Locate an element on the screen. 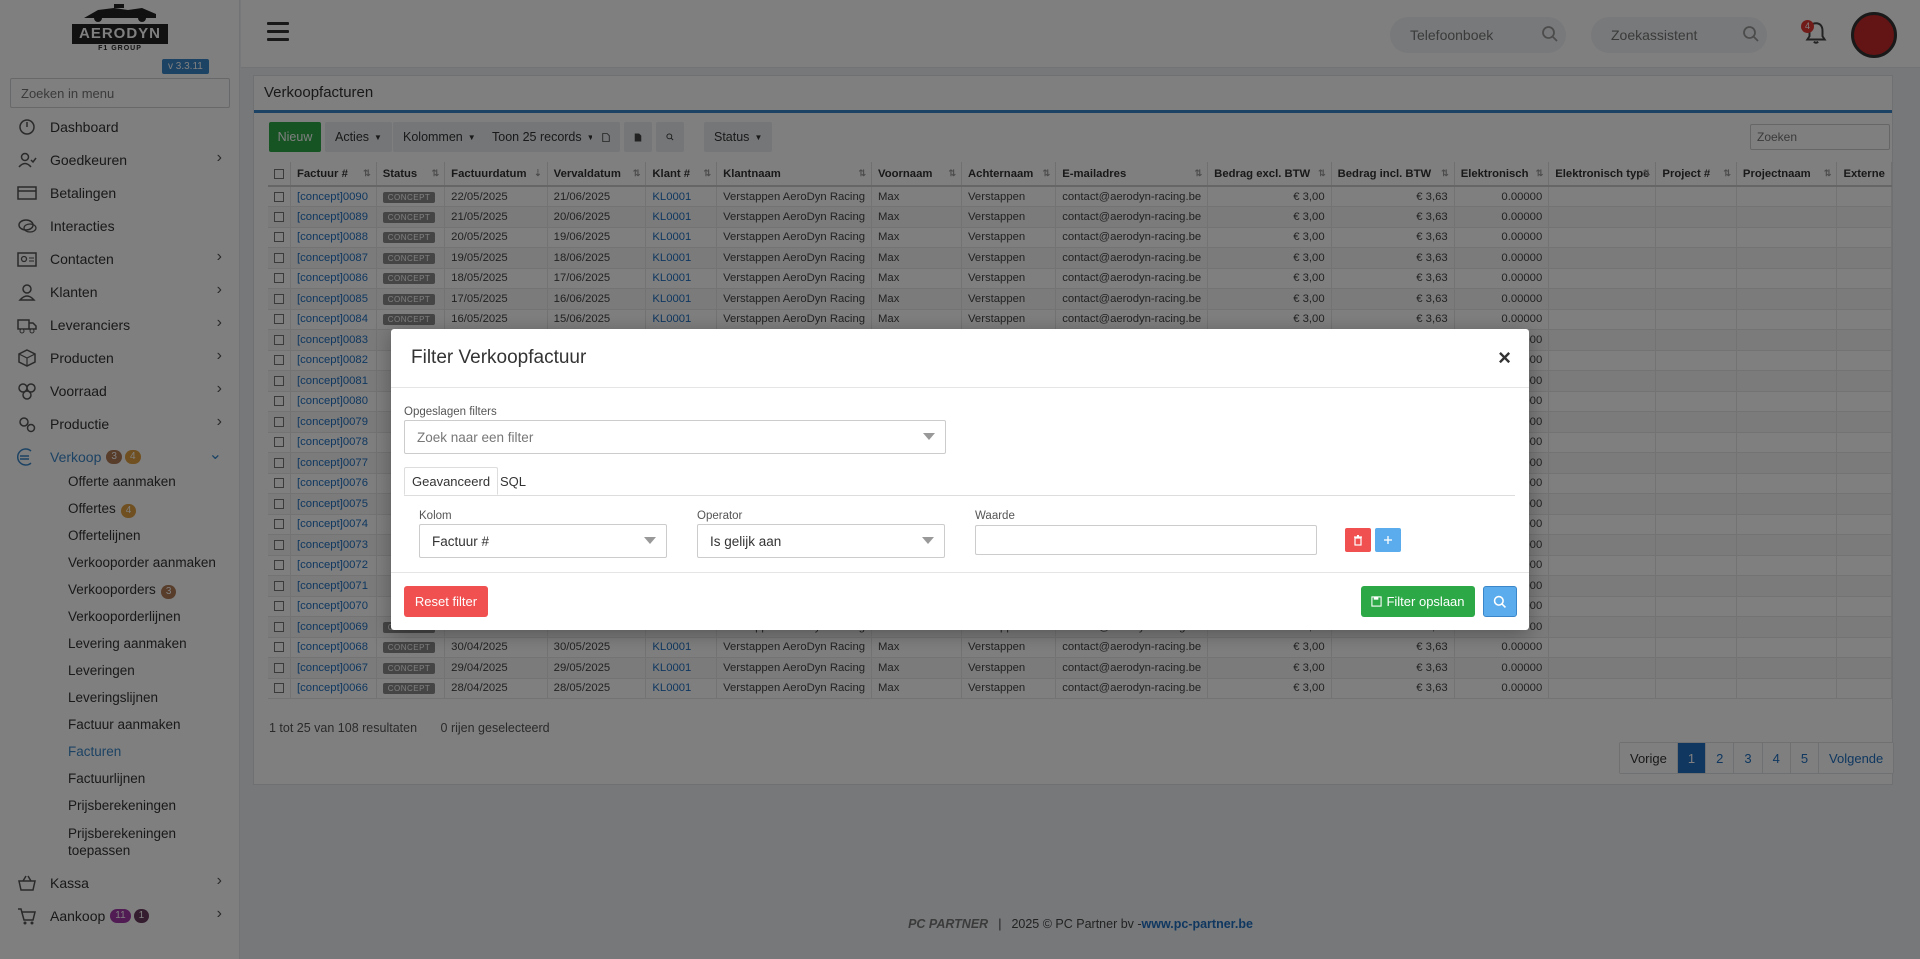 Image resolution: width=1920 pixels, height=959 pixels. column-label: Kolom is located at coordinates (435, 516).